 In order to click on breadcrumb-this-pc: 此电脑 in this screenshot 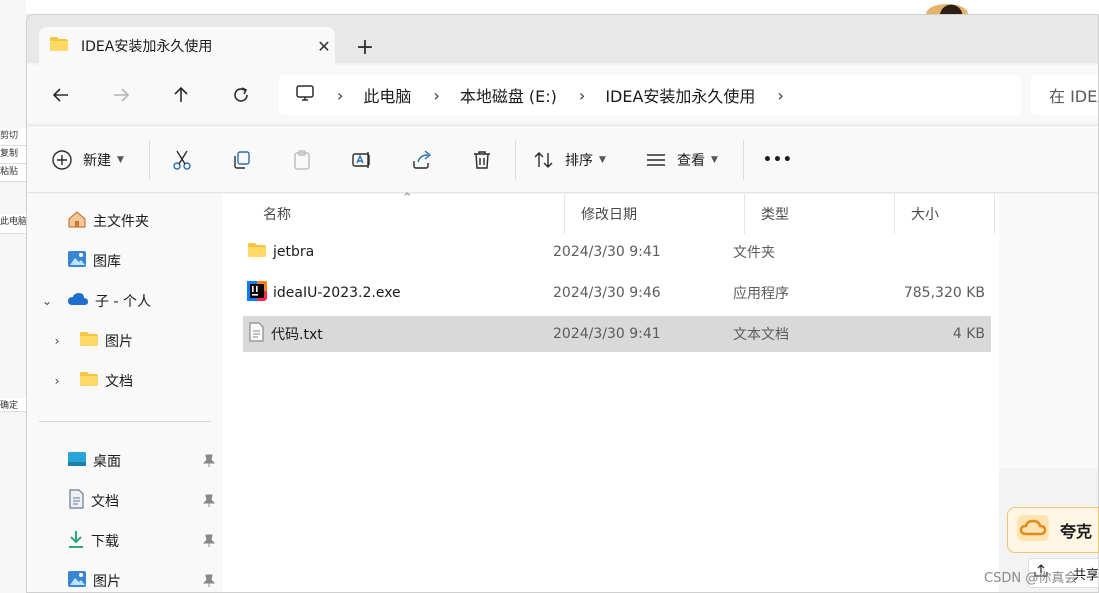, I will do `click(387, 95)`.